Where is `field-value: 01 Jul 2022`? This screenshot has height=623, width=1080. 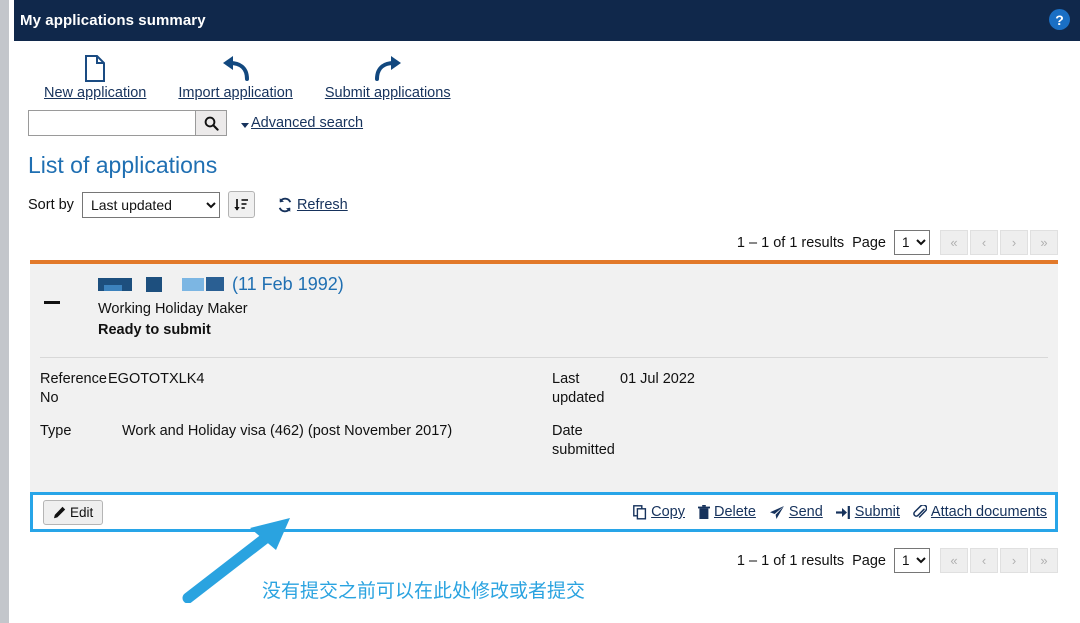 field-value: 01 Jul 2022 is located at coordinates (657, 379).